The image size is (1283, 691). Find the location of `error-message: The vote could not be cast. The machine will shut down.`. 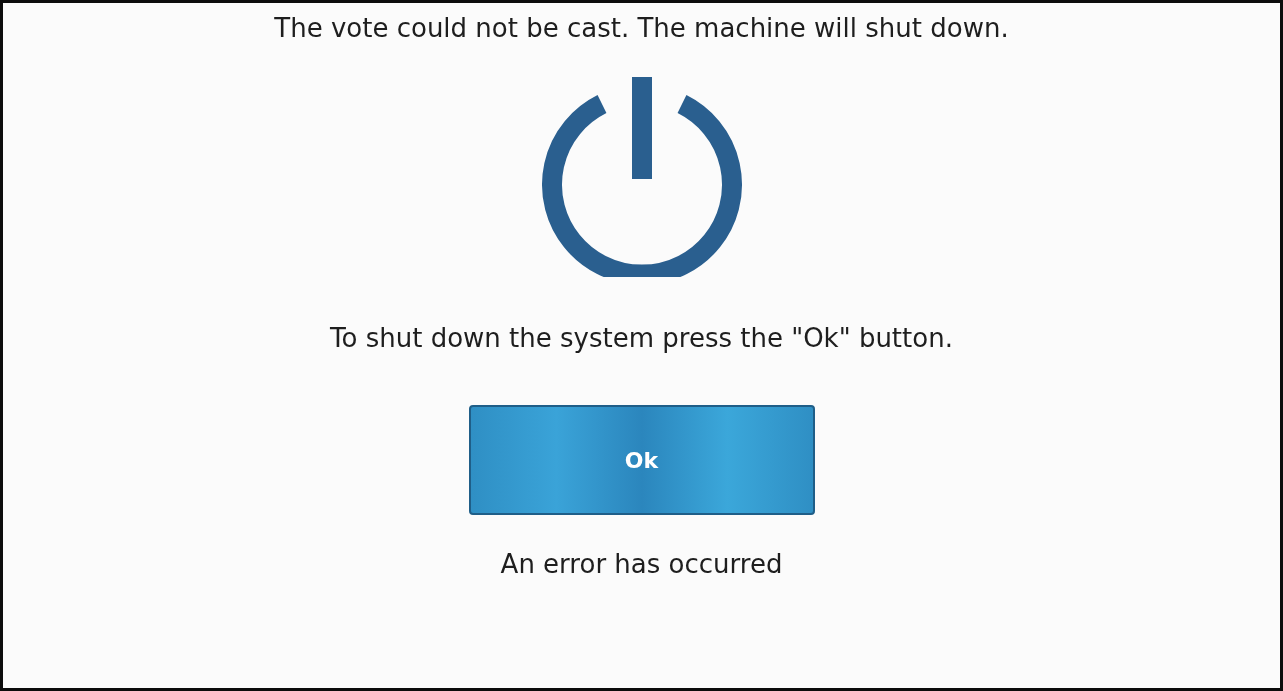

error-message: The vote could not be cast. The machine will shut down. is located at coordinates (641, 28).